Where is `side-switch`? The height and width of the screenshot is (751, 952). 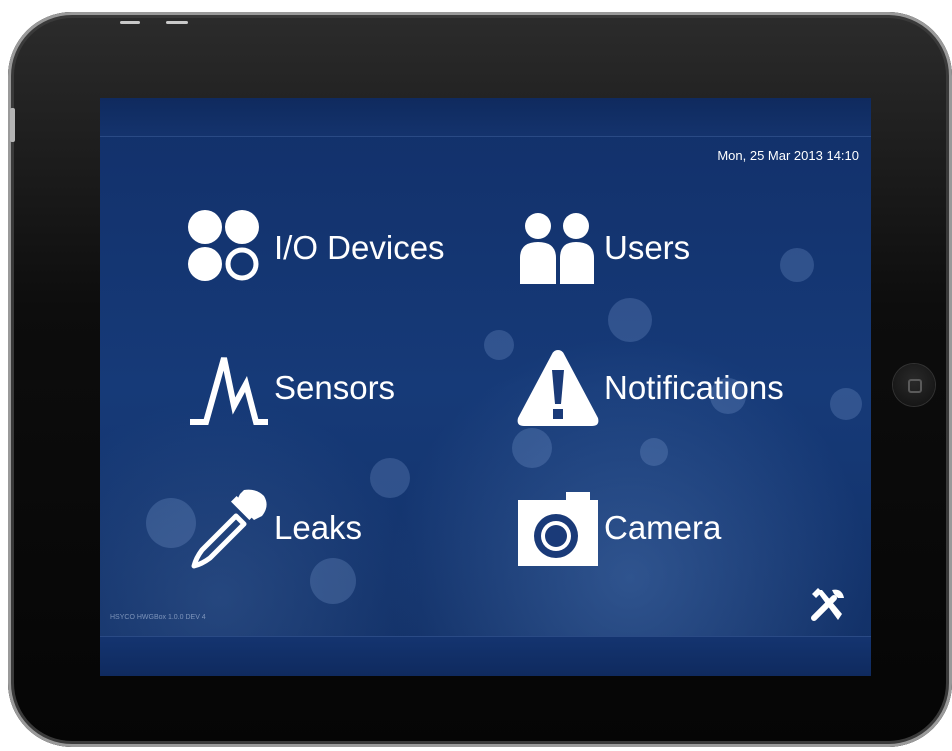 side-switch is located at coordinates (12, 125).